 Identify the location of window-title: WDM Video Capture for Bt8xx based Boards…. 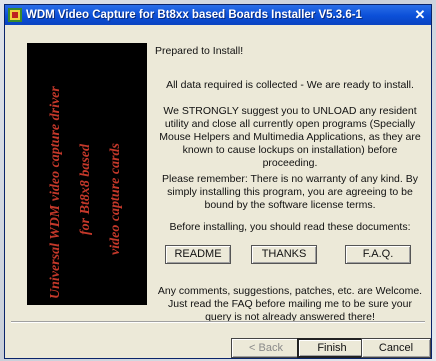
(194, 15).